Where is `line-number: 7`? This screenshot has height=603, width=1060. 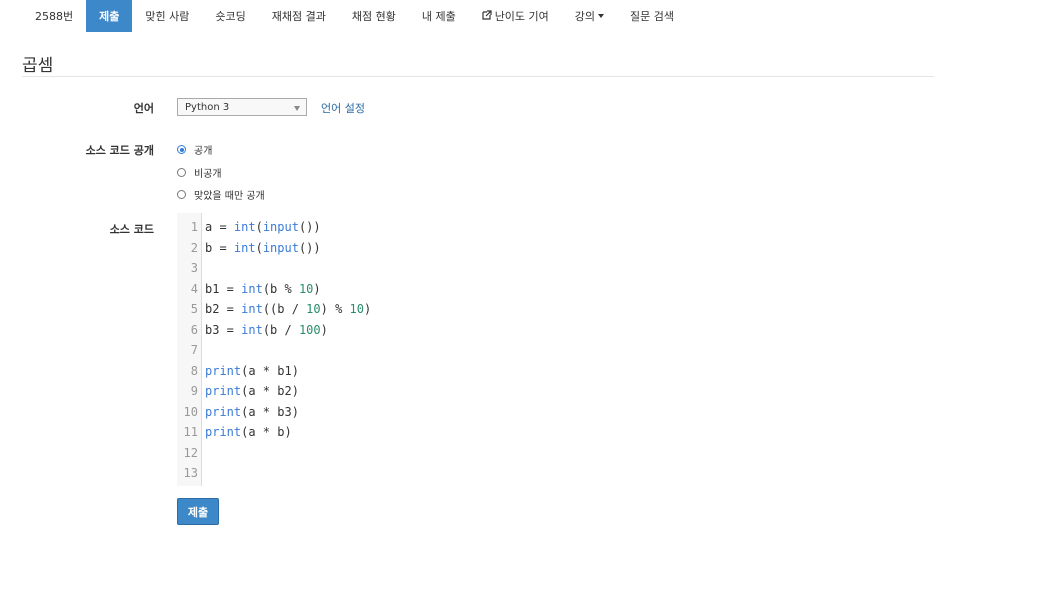
line-number: 7 is located at coordinates (194, 350).